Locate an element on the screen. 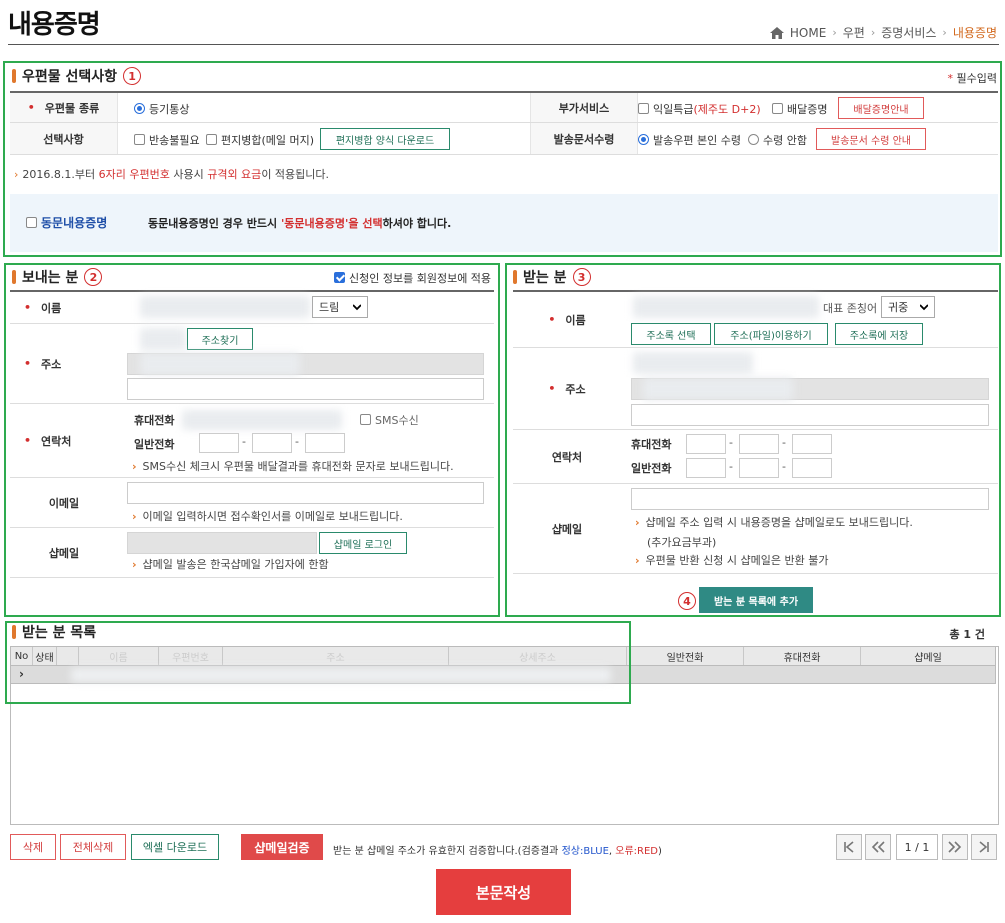  sender-mobile-label: 휴대전화 is located at coordinates (154, 420).